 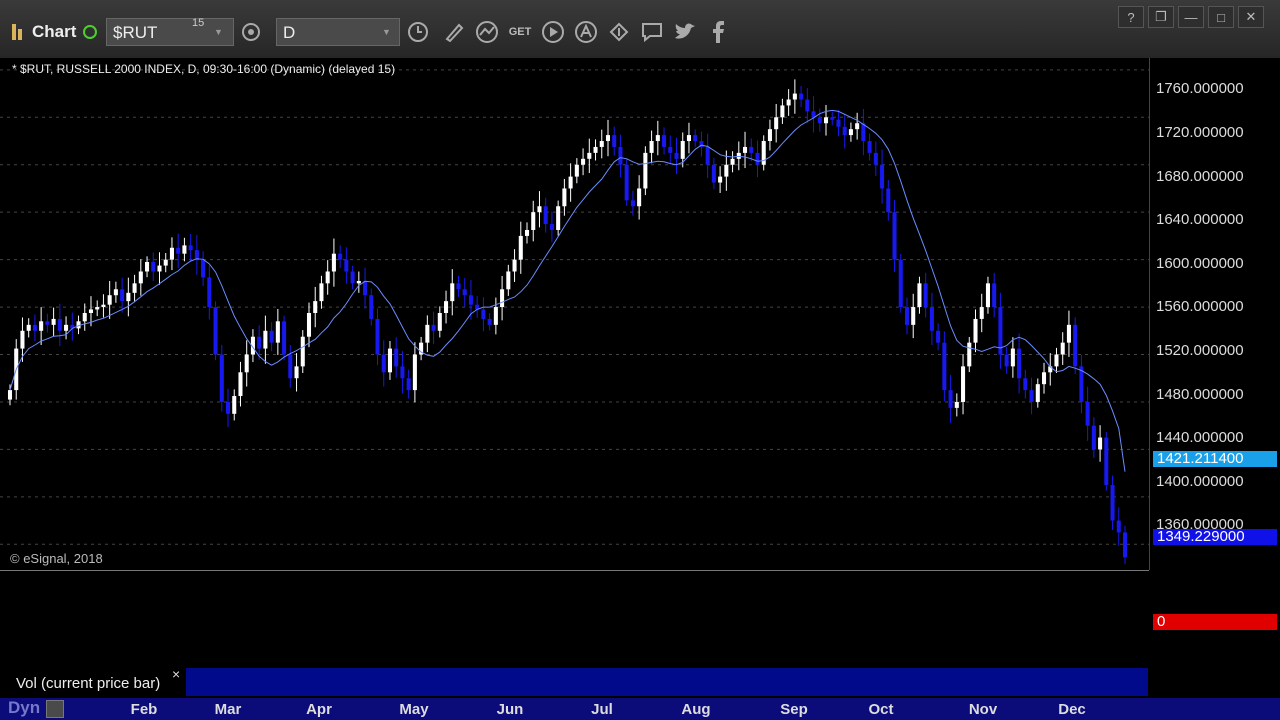 What do you see at coordinates (696, 709) in the screenshot?
I see `month-label: Aug` at bounding box center [696, 709].